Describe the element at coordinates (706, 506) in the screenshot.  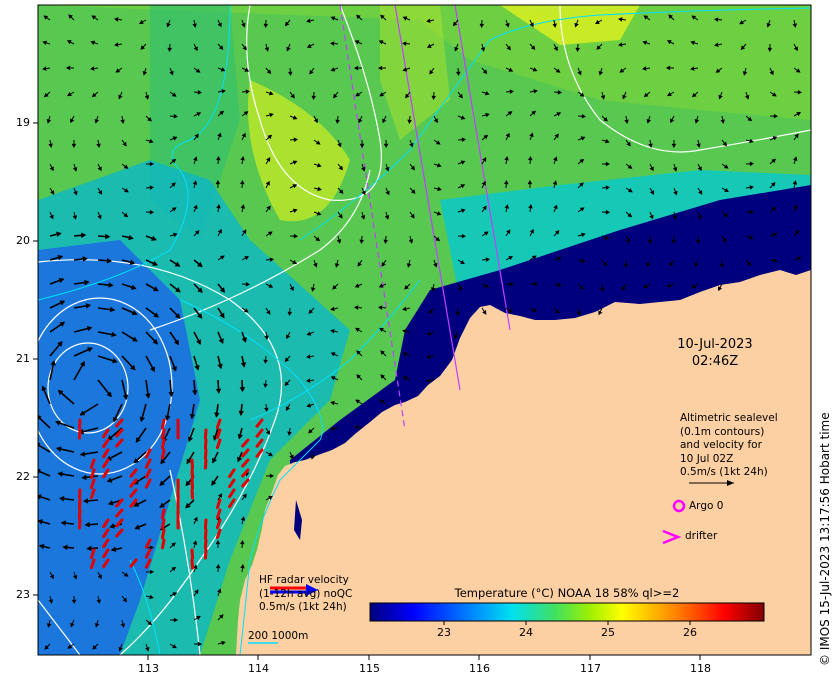
I see `argo-label: Argo 0` at that location.